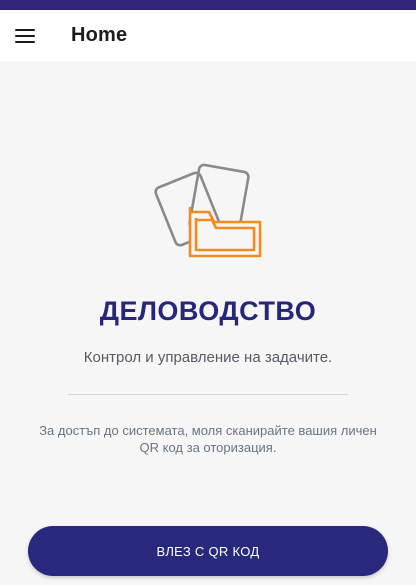 This screenshot has width=416, height=585. What do you see at coordinates (25, 35) in the screenshot?
I see `hamburger-menu-icon` at bounding box center [25, 35].